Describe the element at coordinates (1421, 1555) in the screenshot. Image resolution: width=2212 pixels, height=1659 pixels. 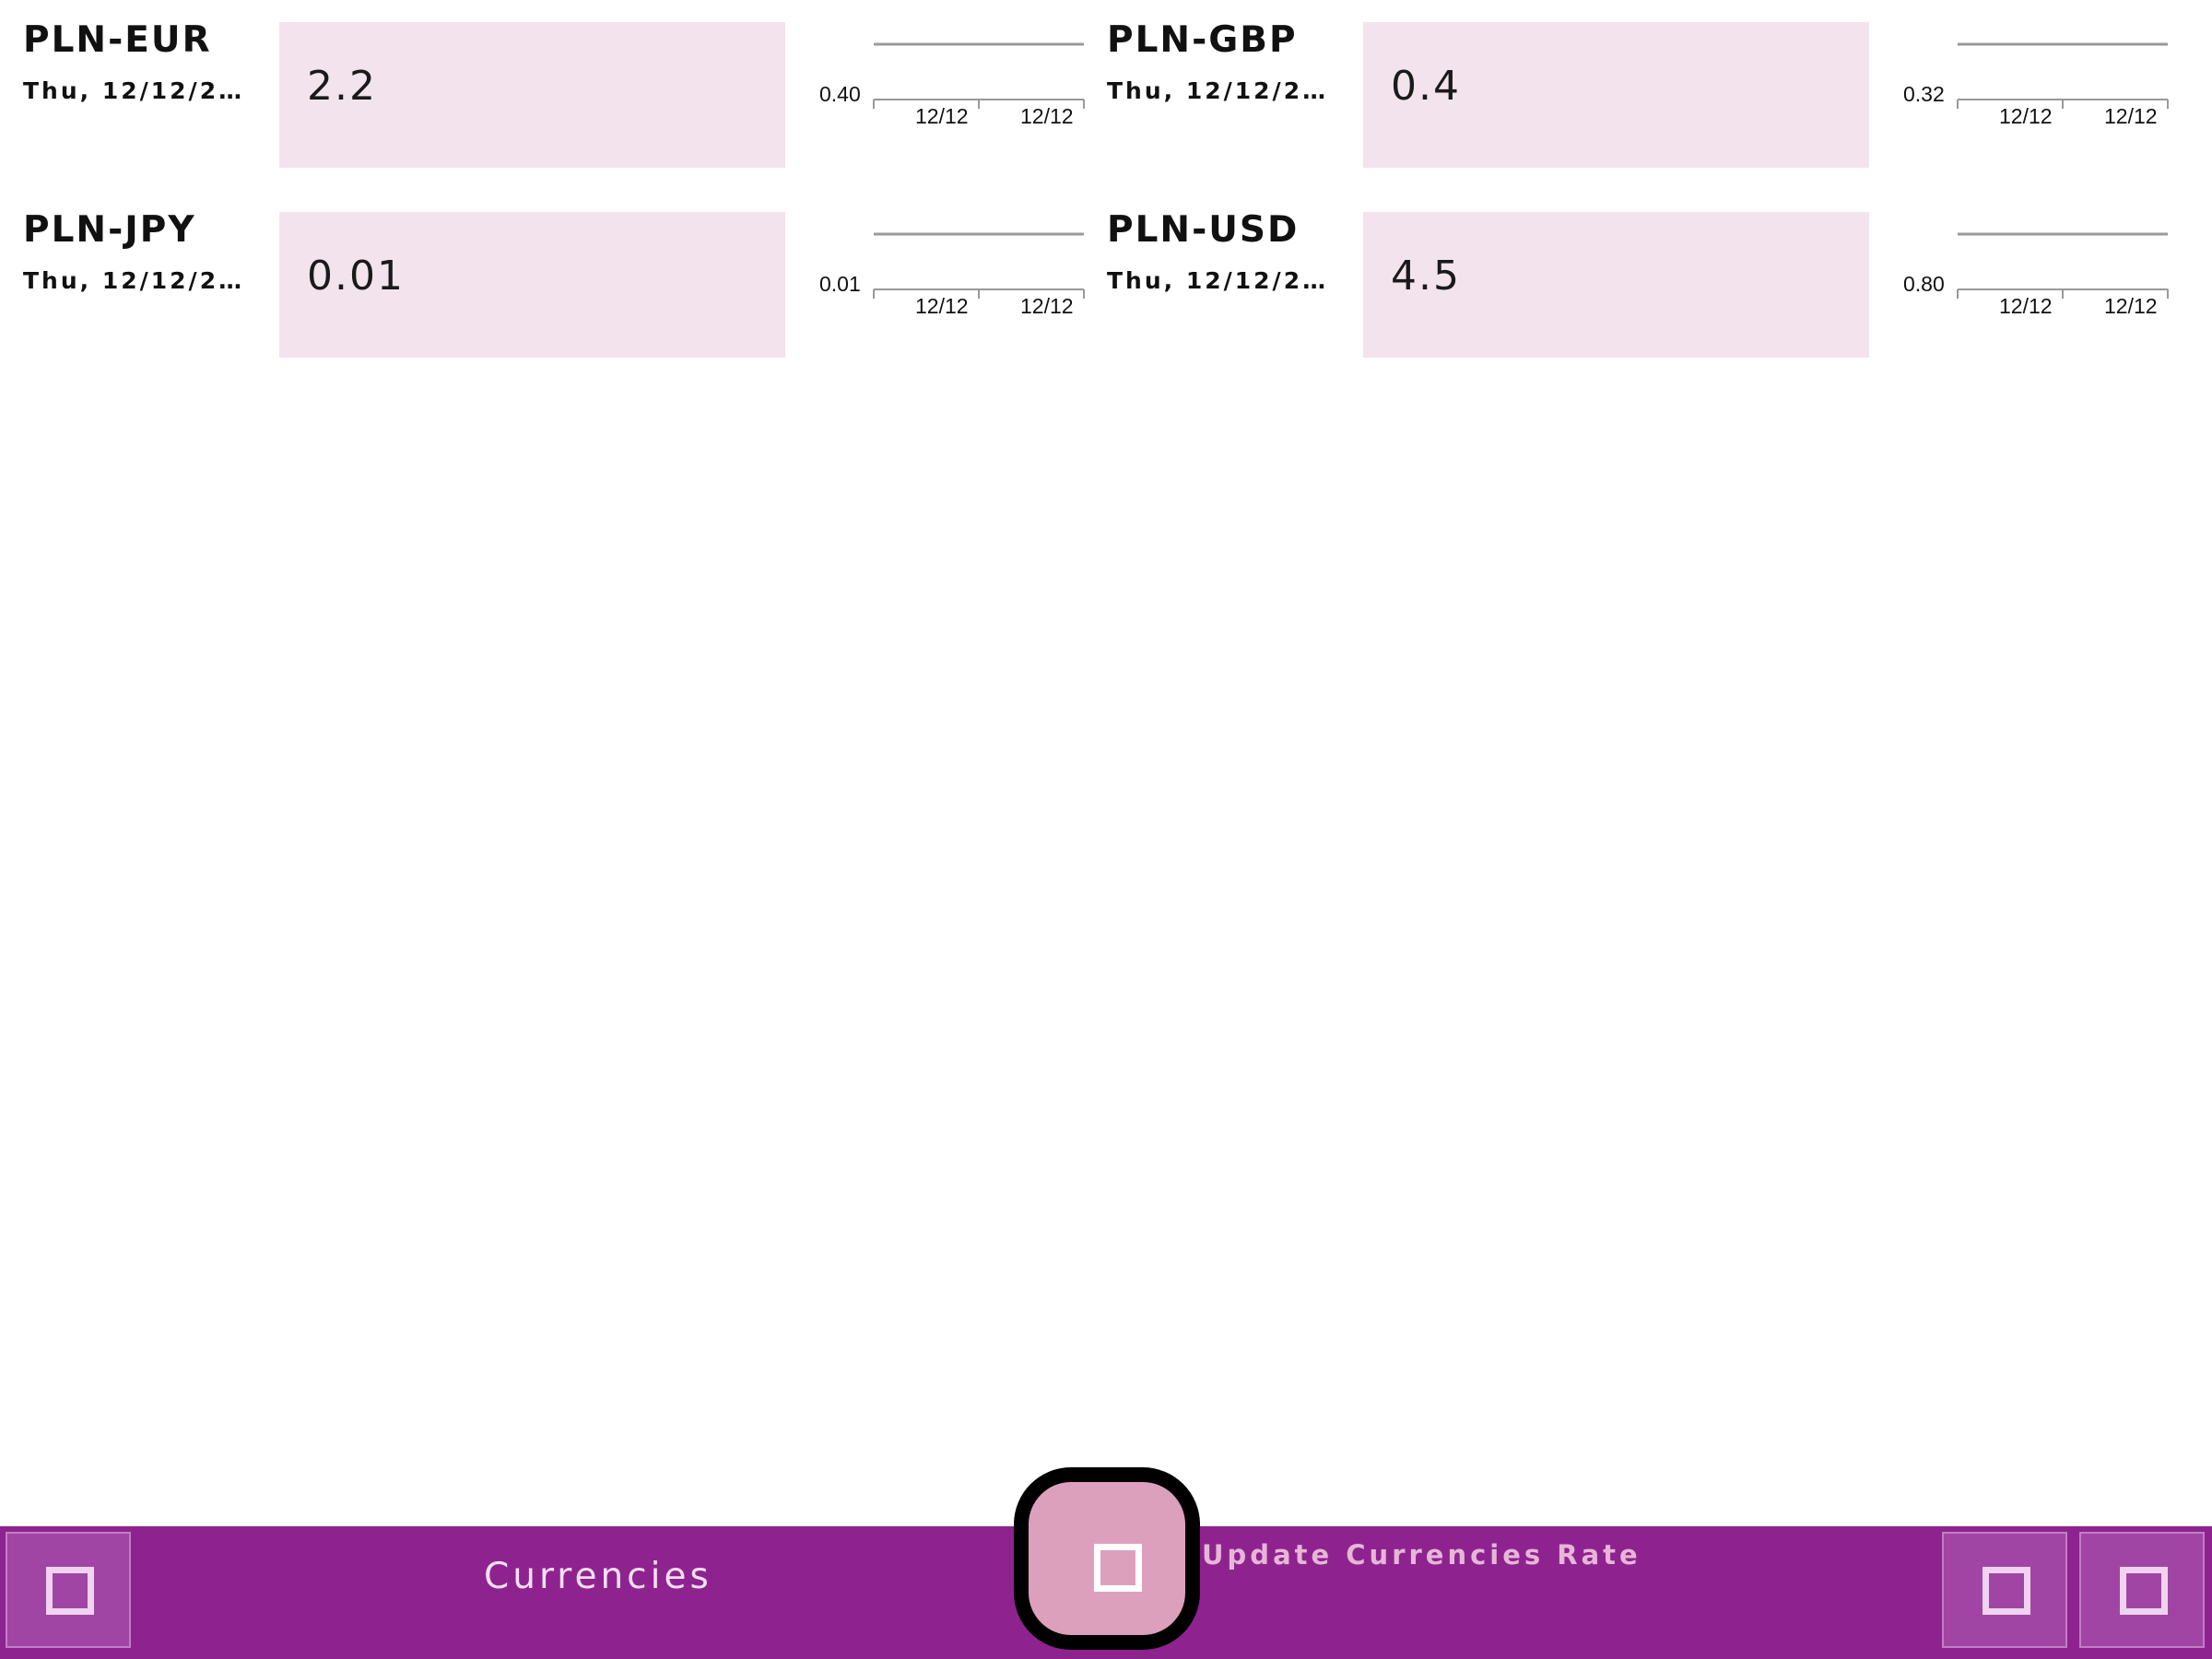
I see `update-rates-caption: Update Currencies Rate` at that location.